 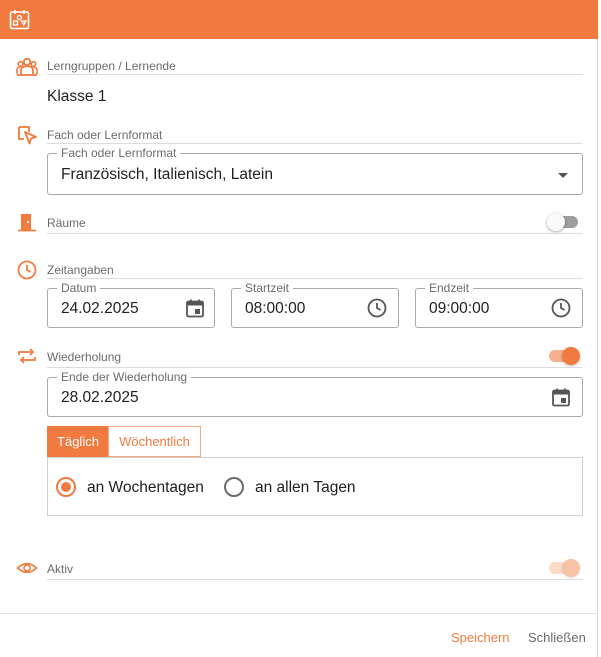 I want to click on time-divider, so click(x=315, y=278).